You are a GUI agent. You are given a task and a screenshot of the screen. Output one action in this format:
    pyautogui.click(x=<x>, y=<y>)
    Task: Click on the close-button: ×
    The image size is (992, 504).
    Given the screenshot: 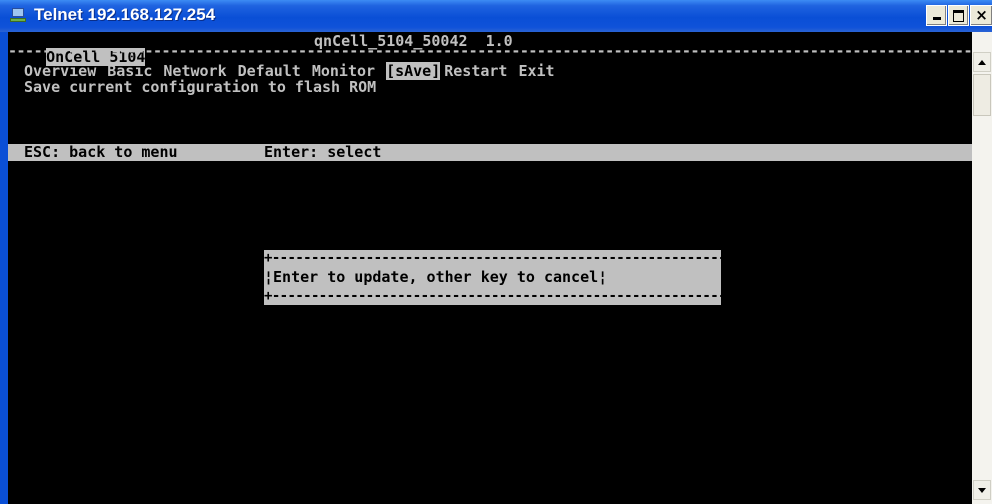 What is the action you would take?
    pyautogui.click(x=981, y=15)
    